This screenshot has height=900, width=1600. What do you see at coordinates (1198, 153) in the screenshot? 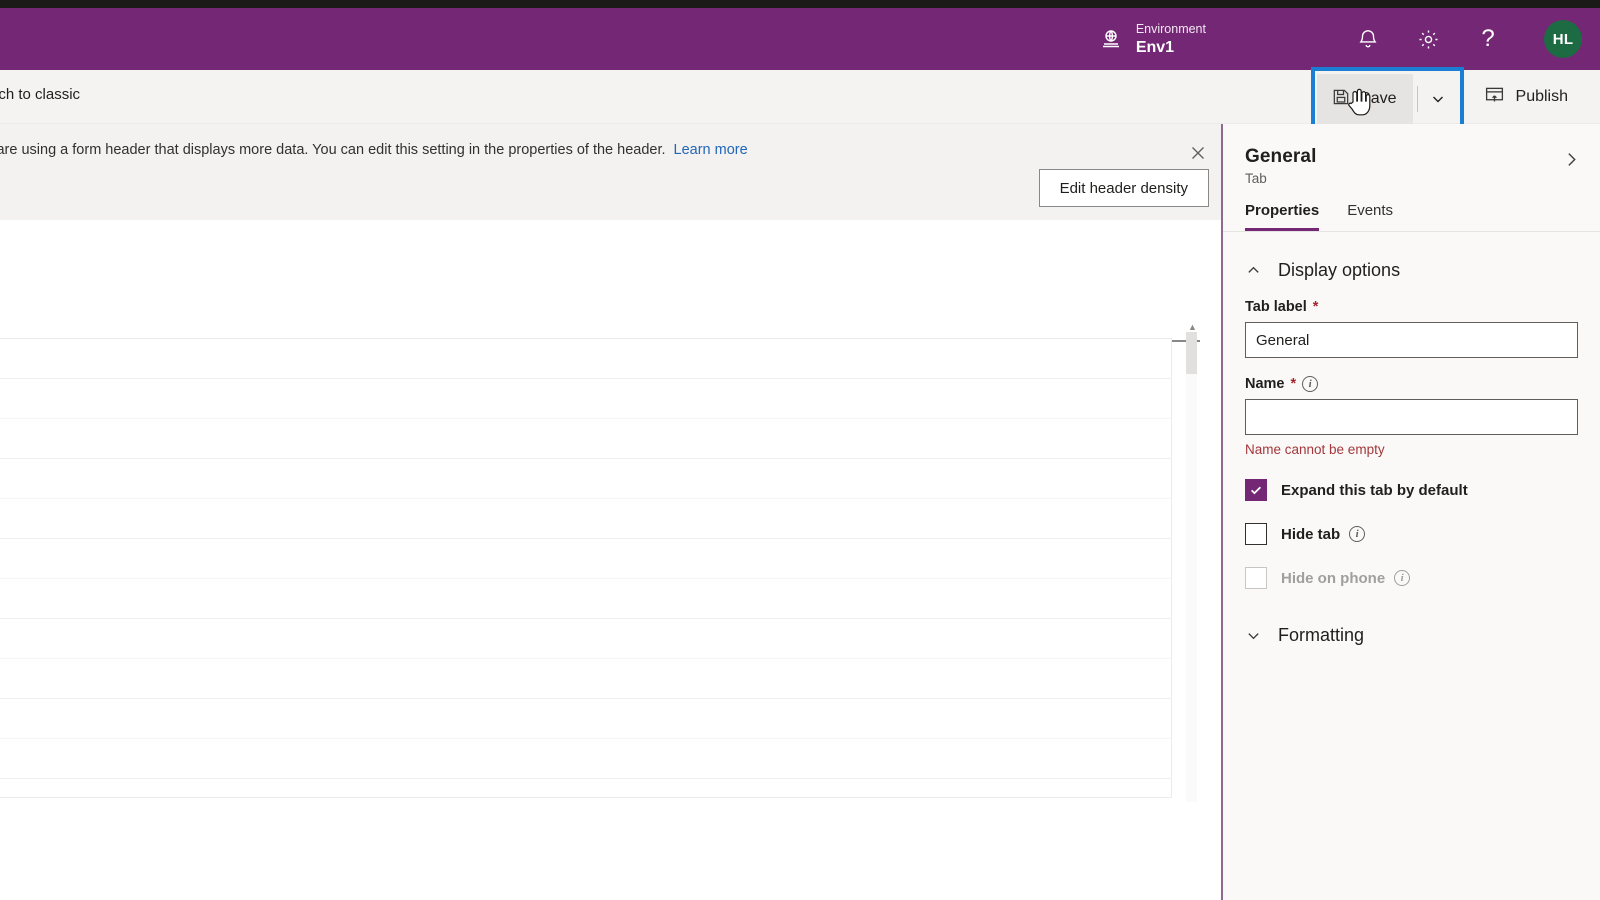
I see `close-icon` at bounding box center [1198, 153].